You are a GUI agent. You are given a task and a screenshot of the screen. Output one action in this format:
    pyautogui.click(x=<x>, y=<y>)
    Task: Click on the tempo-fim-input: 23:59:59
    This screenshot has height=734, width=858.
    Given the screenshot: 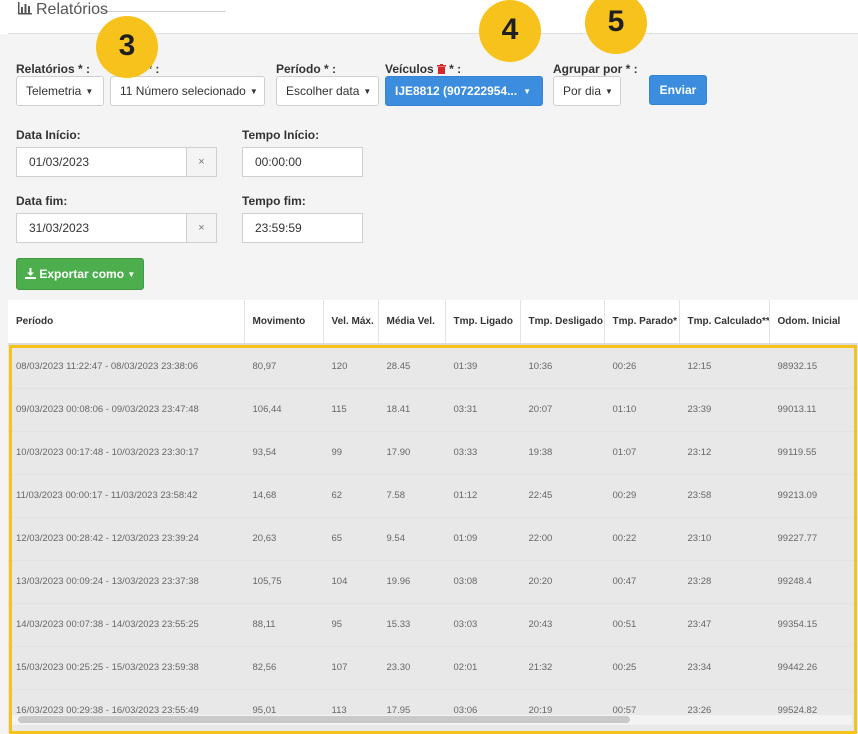 What is the action you would take?
    pyautogui.click(x=302, y=228)
    